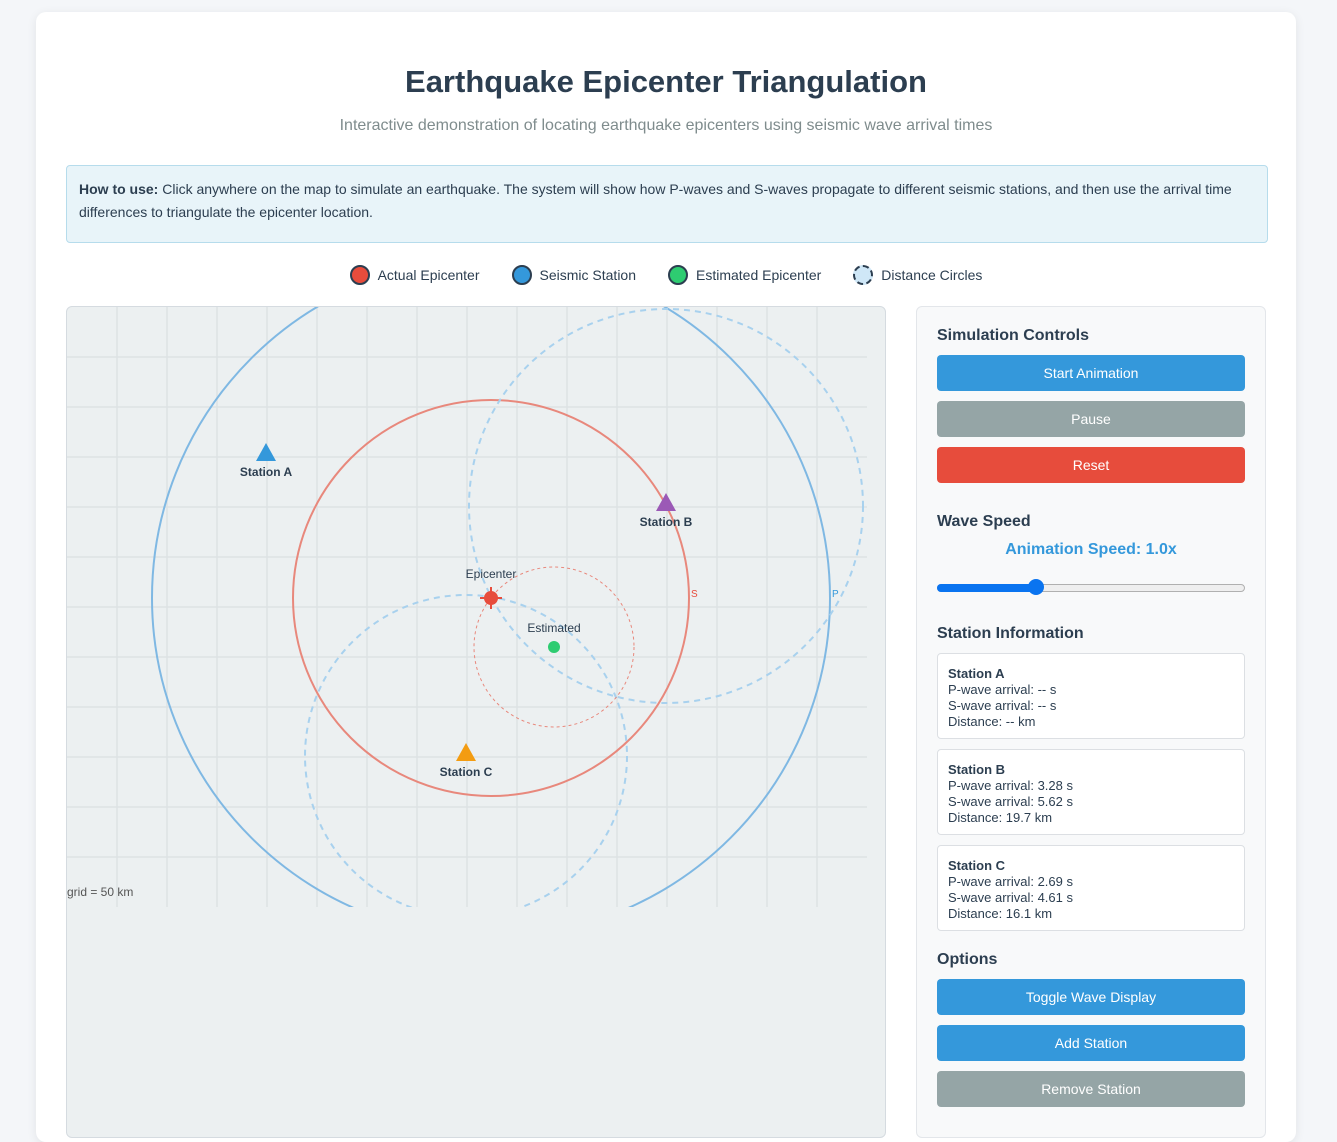  Describe the element at coordinates (1010, 897) in the screenshot. I see `station-card-s-arrival: S-wave arrival: 4.61 s` at that location.